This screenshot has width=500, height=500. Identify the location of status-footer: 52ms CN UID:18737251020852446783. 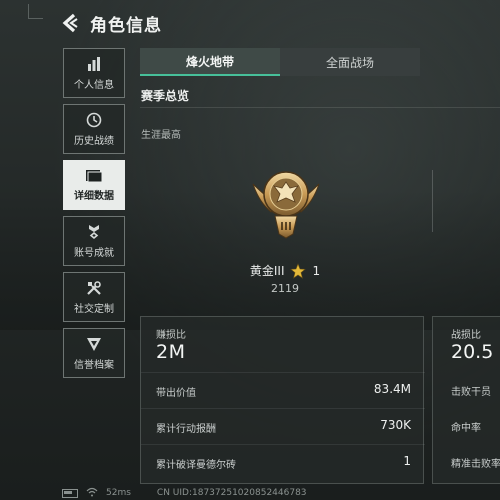
(184, 493).